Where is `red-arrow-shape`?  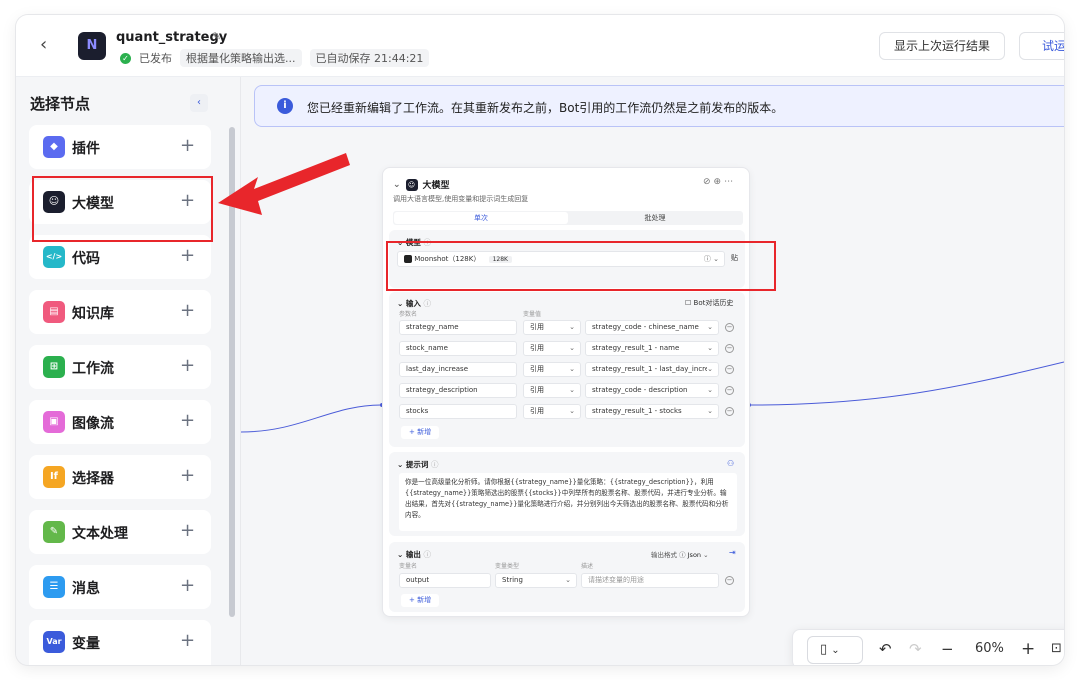
red-arrow-shape is located at coordinates (284, 184).